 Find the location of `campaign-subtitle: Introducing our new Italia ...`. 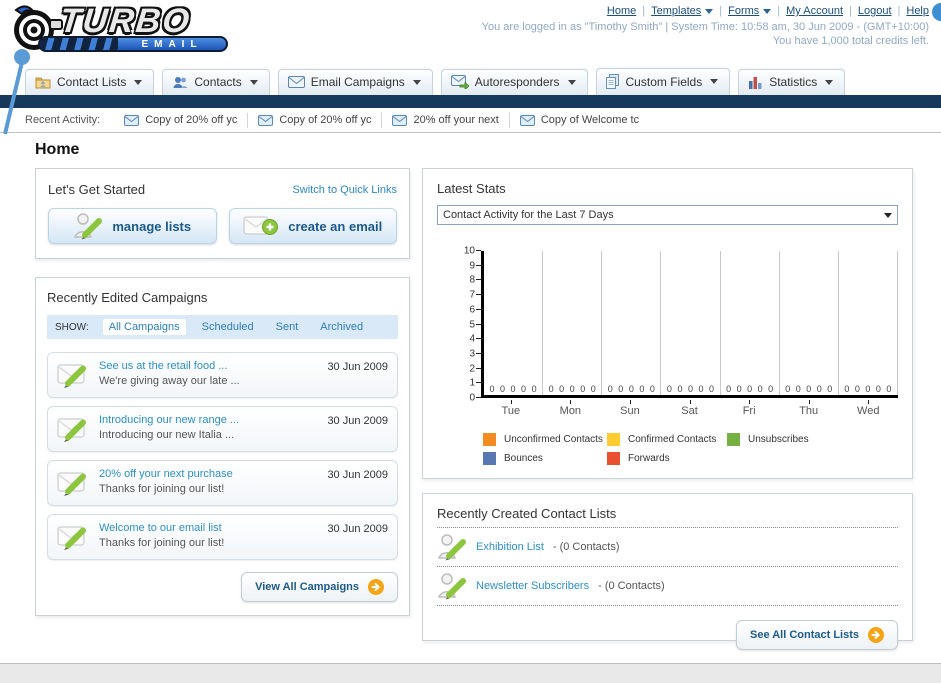

campaign-subtitle: Introducing our new Italia ... is located at coordinates (167, 435).